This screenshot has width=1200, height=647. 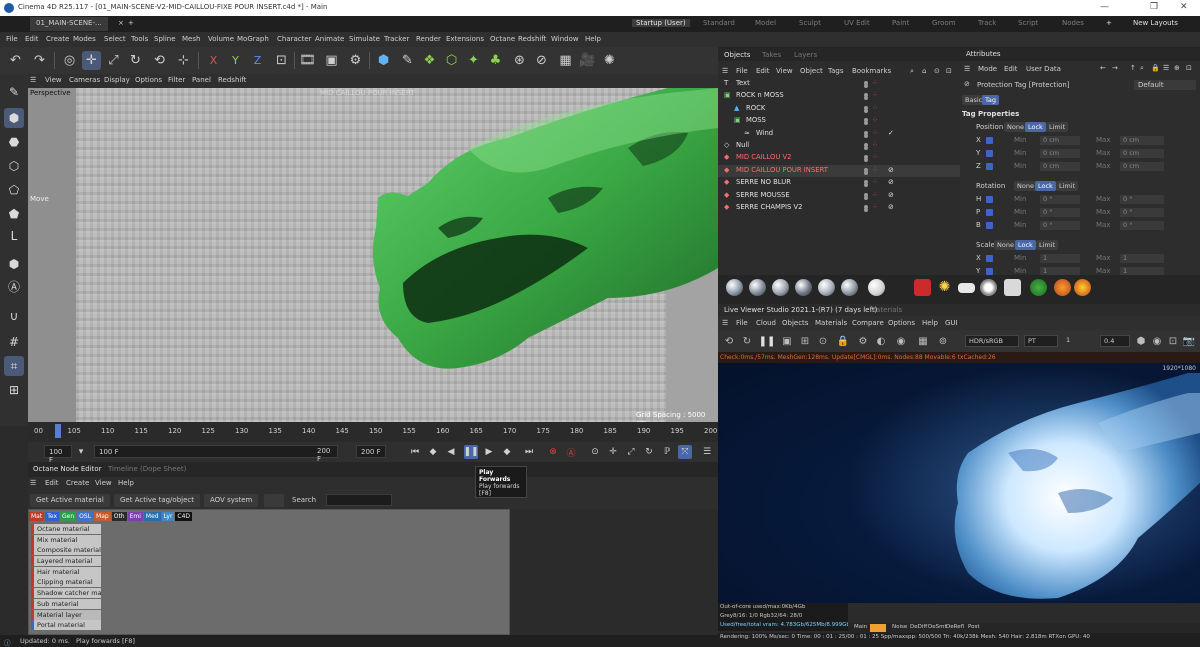 I want to click on menu-modes: Modes, so click(x=84, y=39).